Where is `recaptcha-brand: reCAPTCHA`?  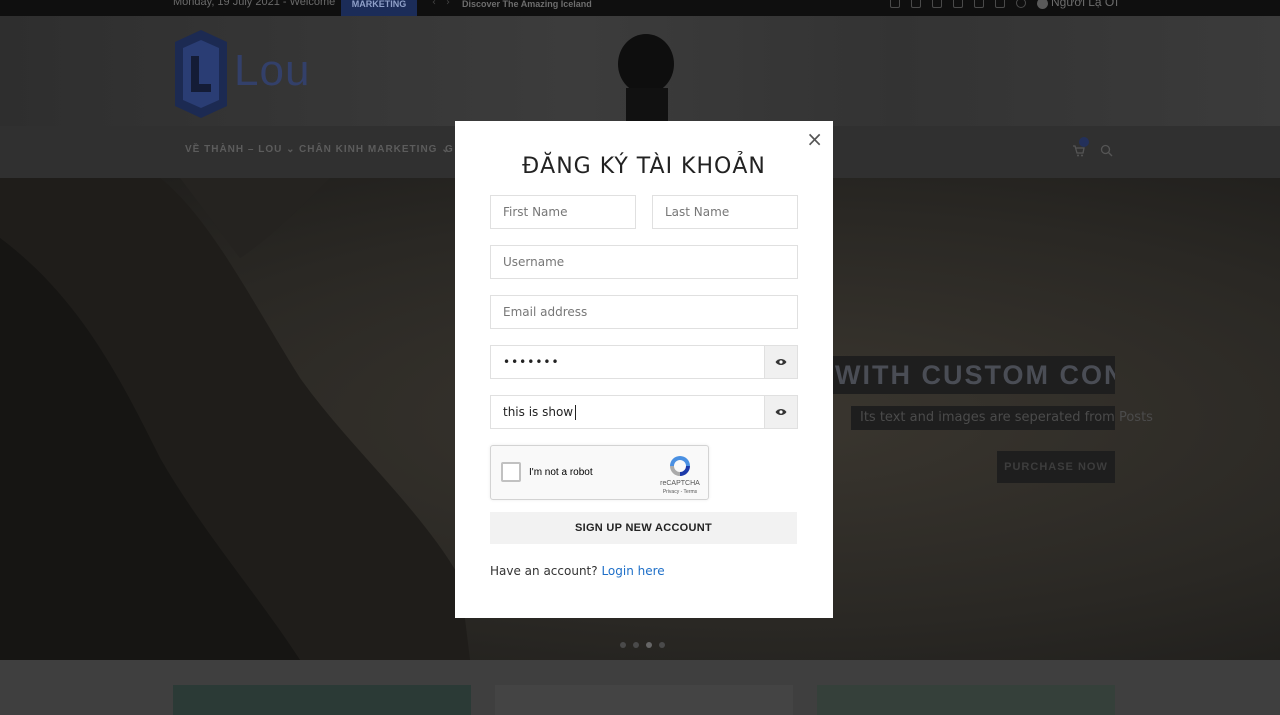
recaptcha-brand: reCAPTCHA is located at coordinates (680, 483).